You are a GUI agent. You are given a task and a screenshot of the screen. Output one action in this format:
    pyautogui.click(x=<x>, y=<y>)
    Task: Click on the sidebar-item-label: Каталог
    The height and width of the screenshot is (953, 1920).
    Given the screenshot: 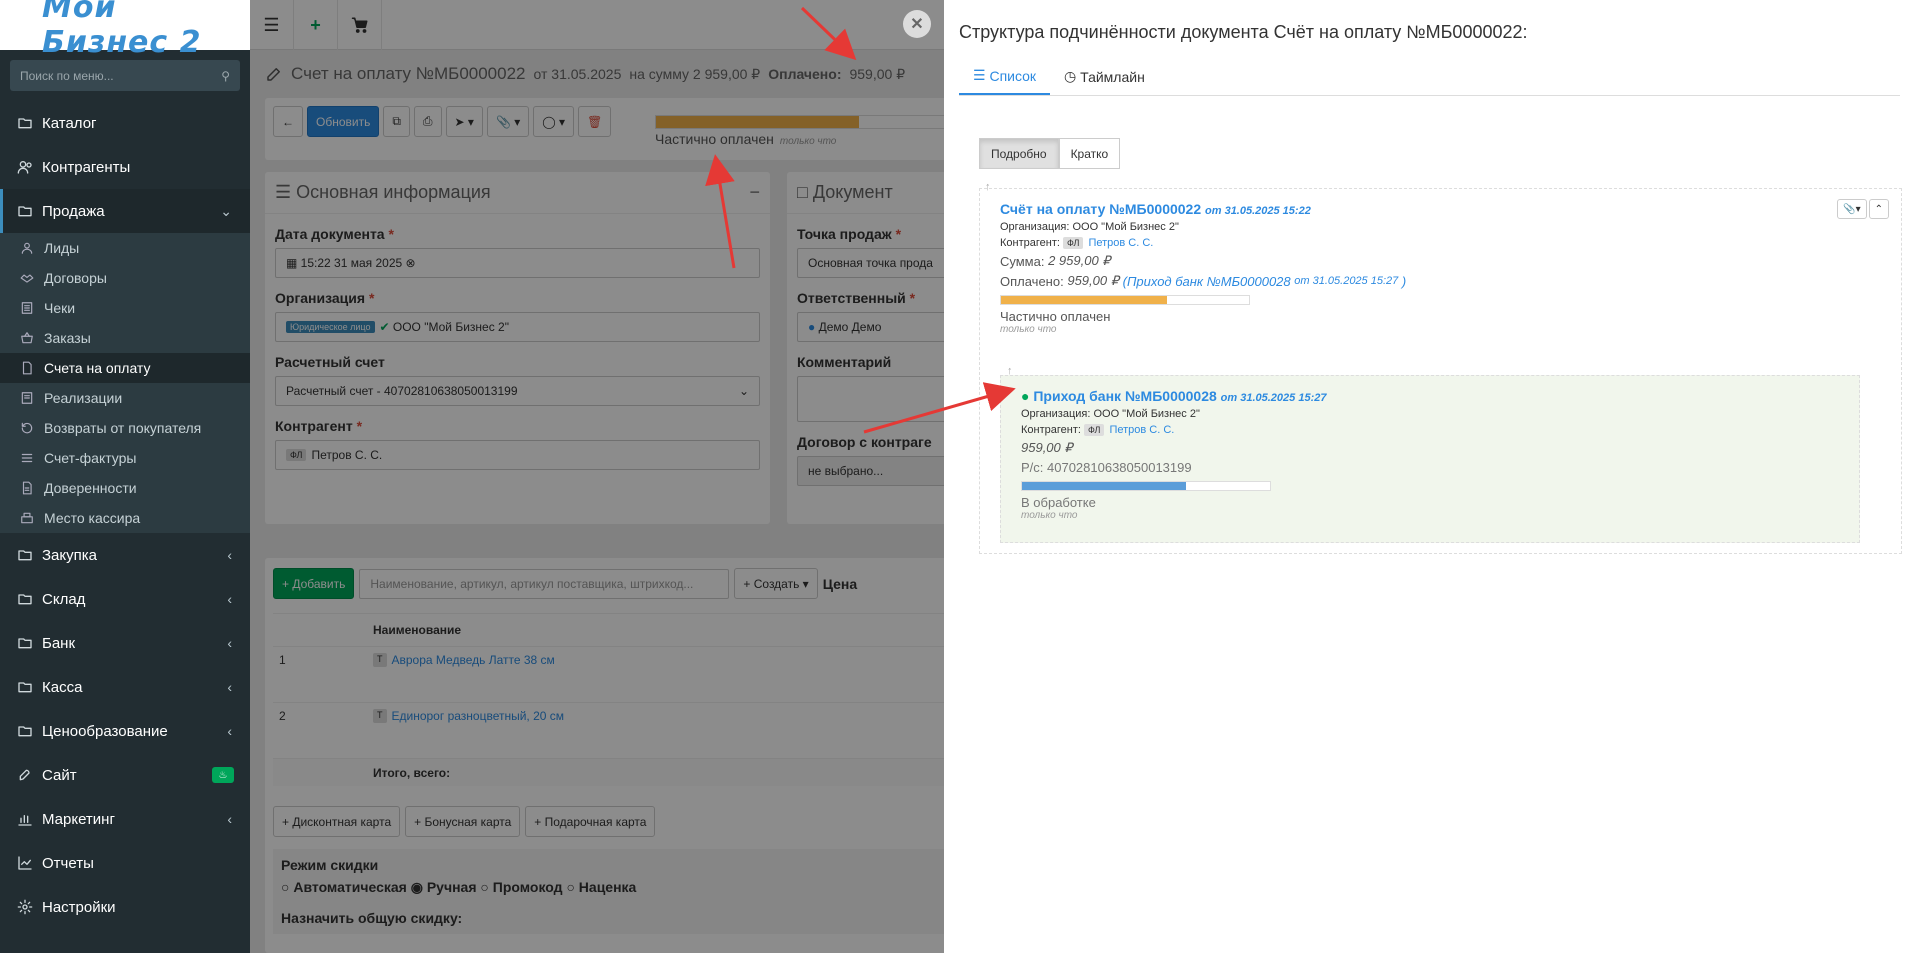 What is the action you would take?
    pyautogui.click(x=69, y=123)
    